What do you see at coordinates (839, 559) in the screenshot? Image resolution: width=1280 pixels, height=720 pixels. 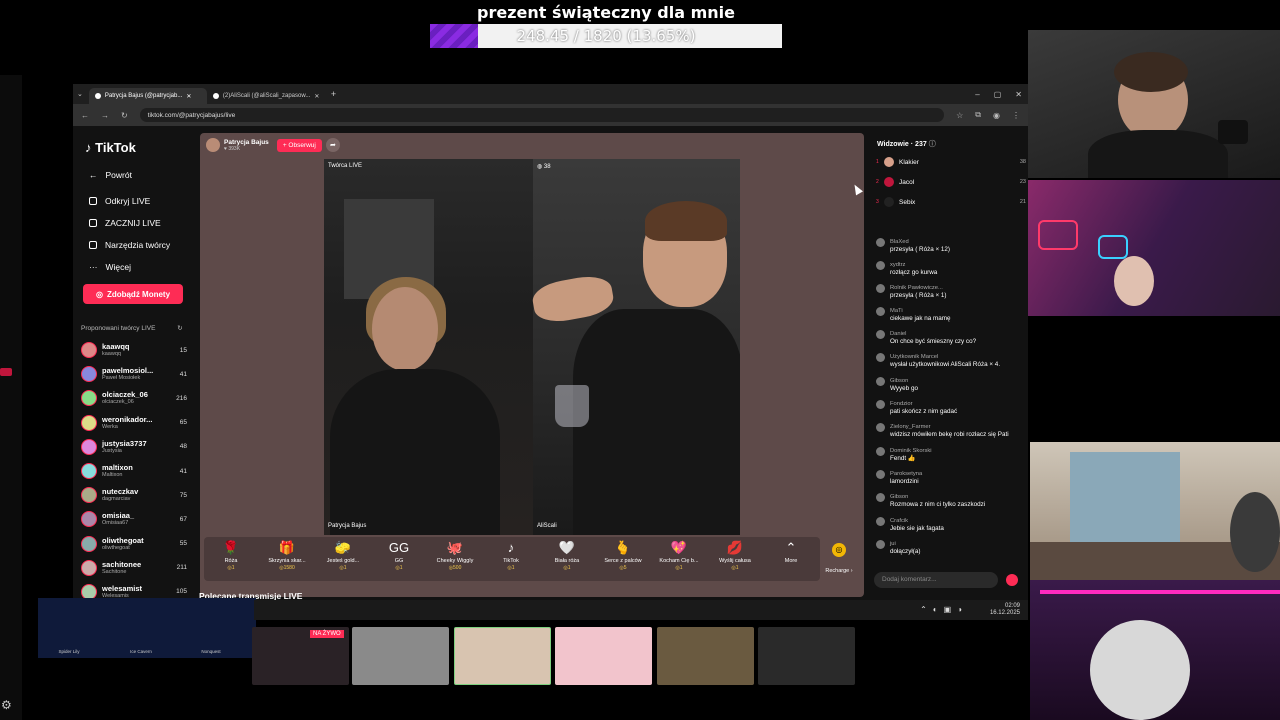 I see `recharge-button: ◎ Recharge ›` at bounding box center [839, 559].